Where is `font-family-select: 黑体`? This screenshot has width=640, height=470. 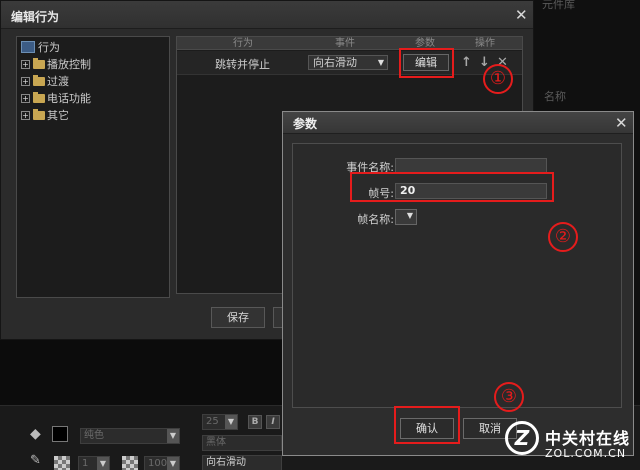
font-family-select: 黑体 is located at coordinates (242, 443).